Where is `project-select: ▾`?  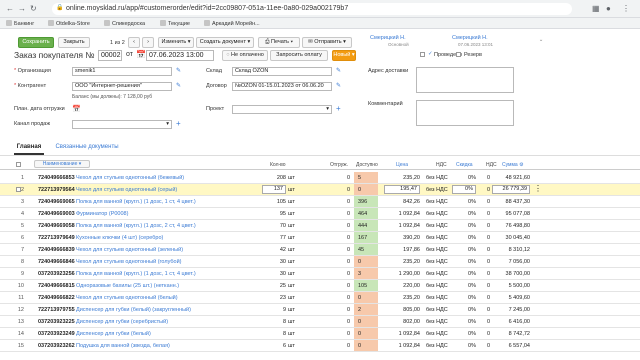 project-select: ▾ is located at coordinates (282, 109).